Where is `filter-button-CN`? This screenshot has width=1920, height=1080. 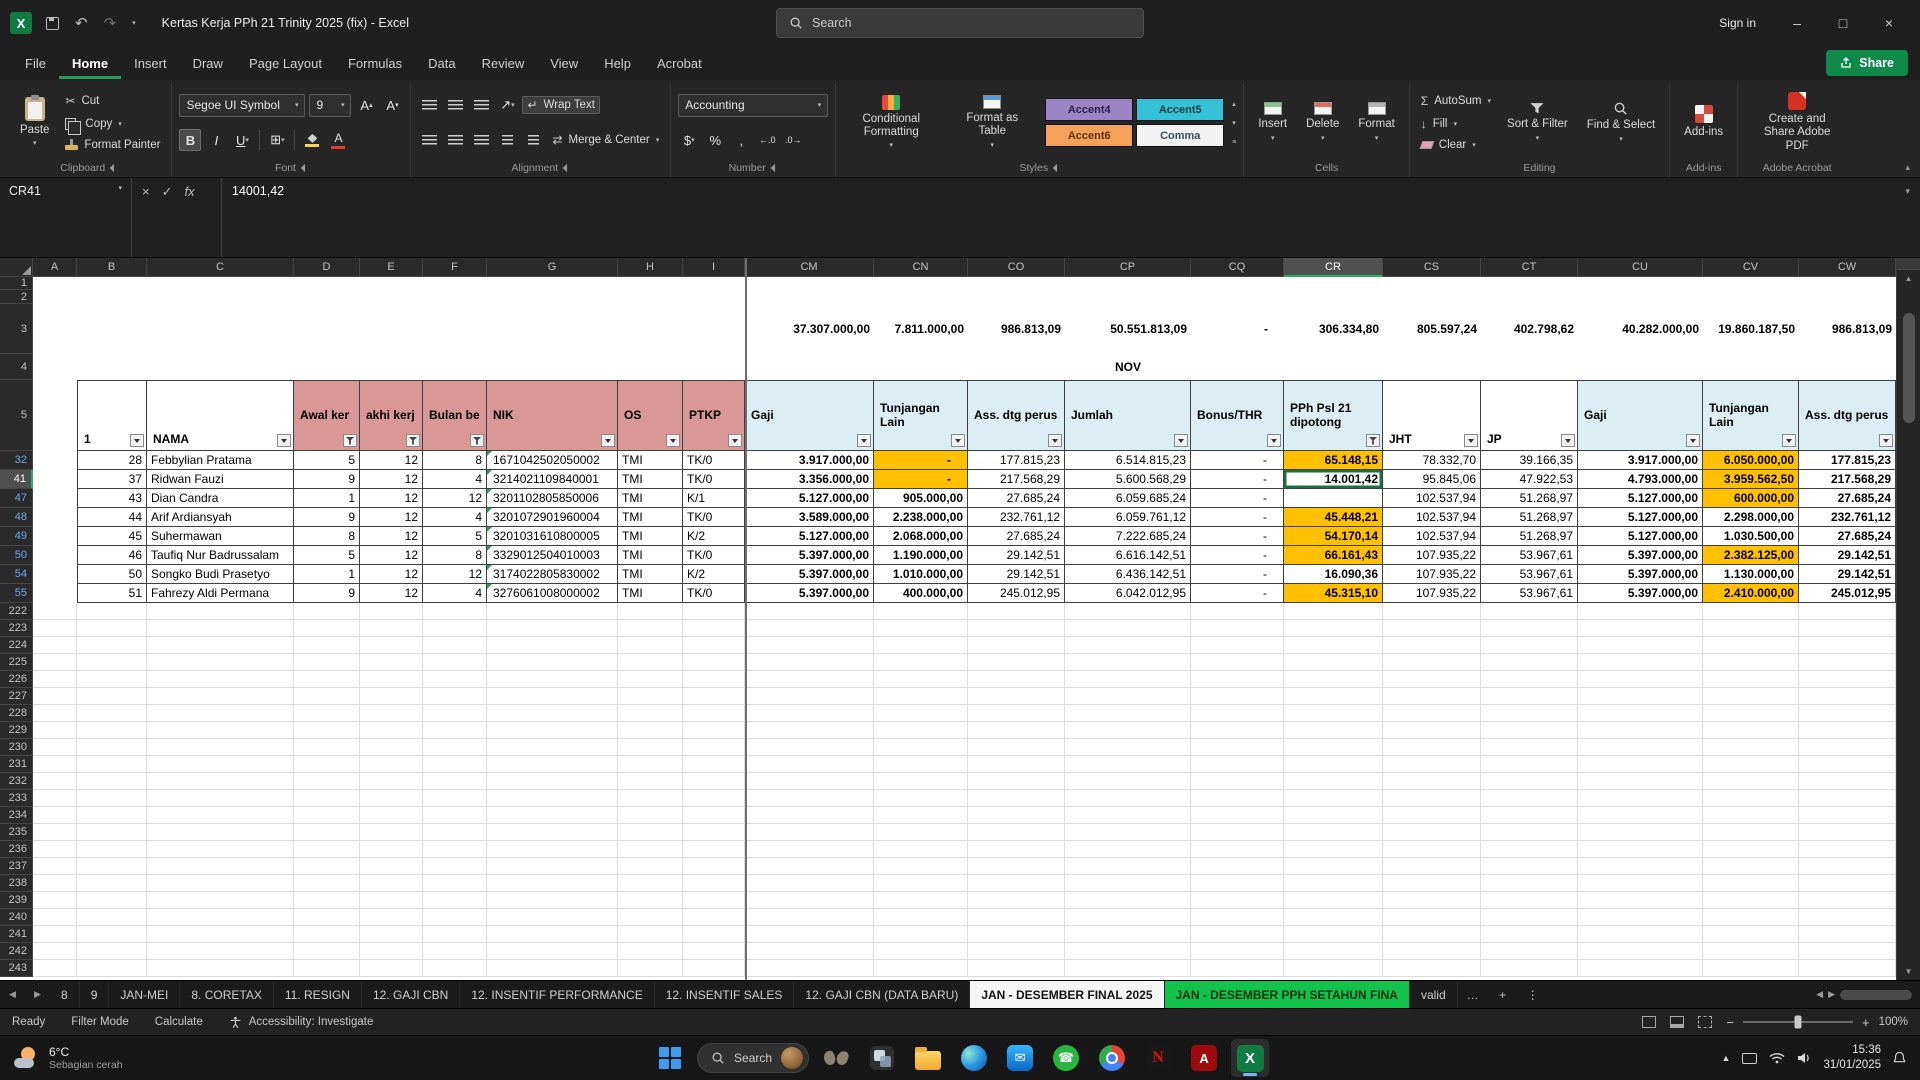
filter-button-CN is located at coordinates (958, 440).